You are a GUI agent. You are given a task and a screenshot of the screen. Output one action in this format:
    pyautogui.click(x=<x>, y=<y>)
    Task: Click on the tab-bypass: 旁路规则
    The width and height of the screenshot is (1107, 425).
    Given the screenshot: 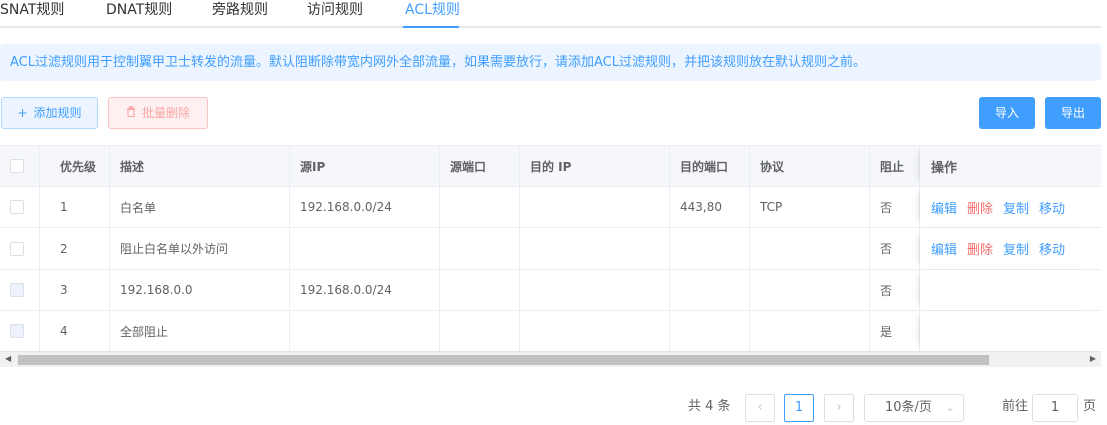 What is the action you would take?
    pyautogui.click(x=240, y=13)
    